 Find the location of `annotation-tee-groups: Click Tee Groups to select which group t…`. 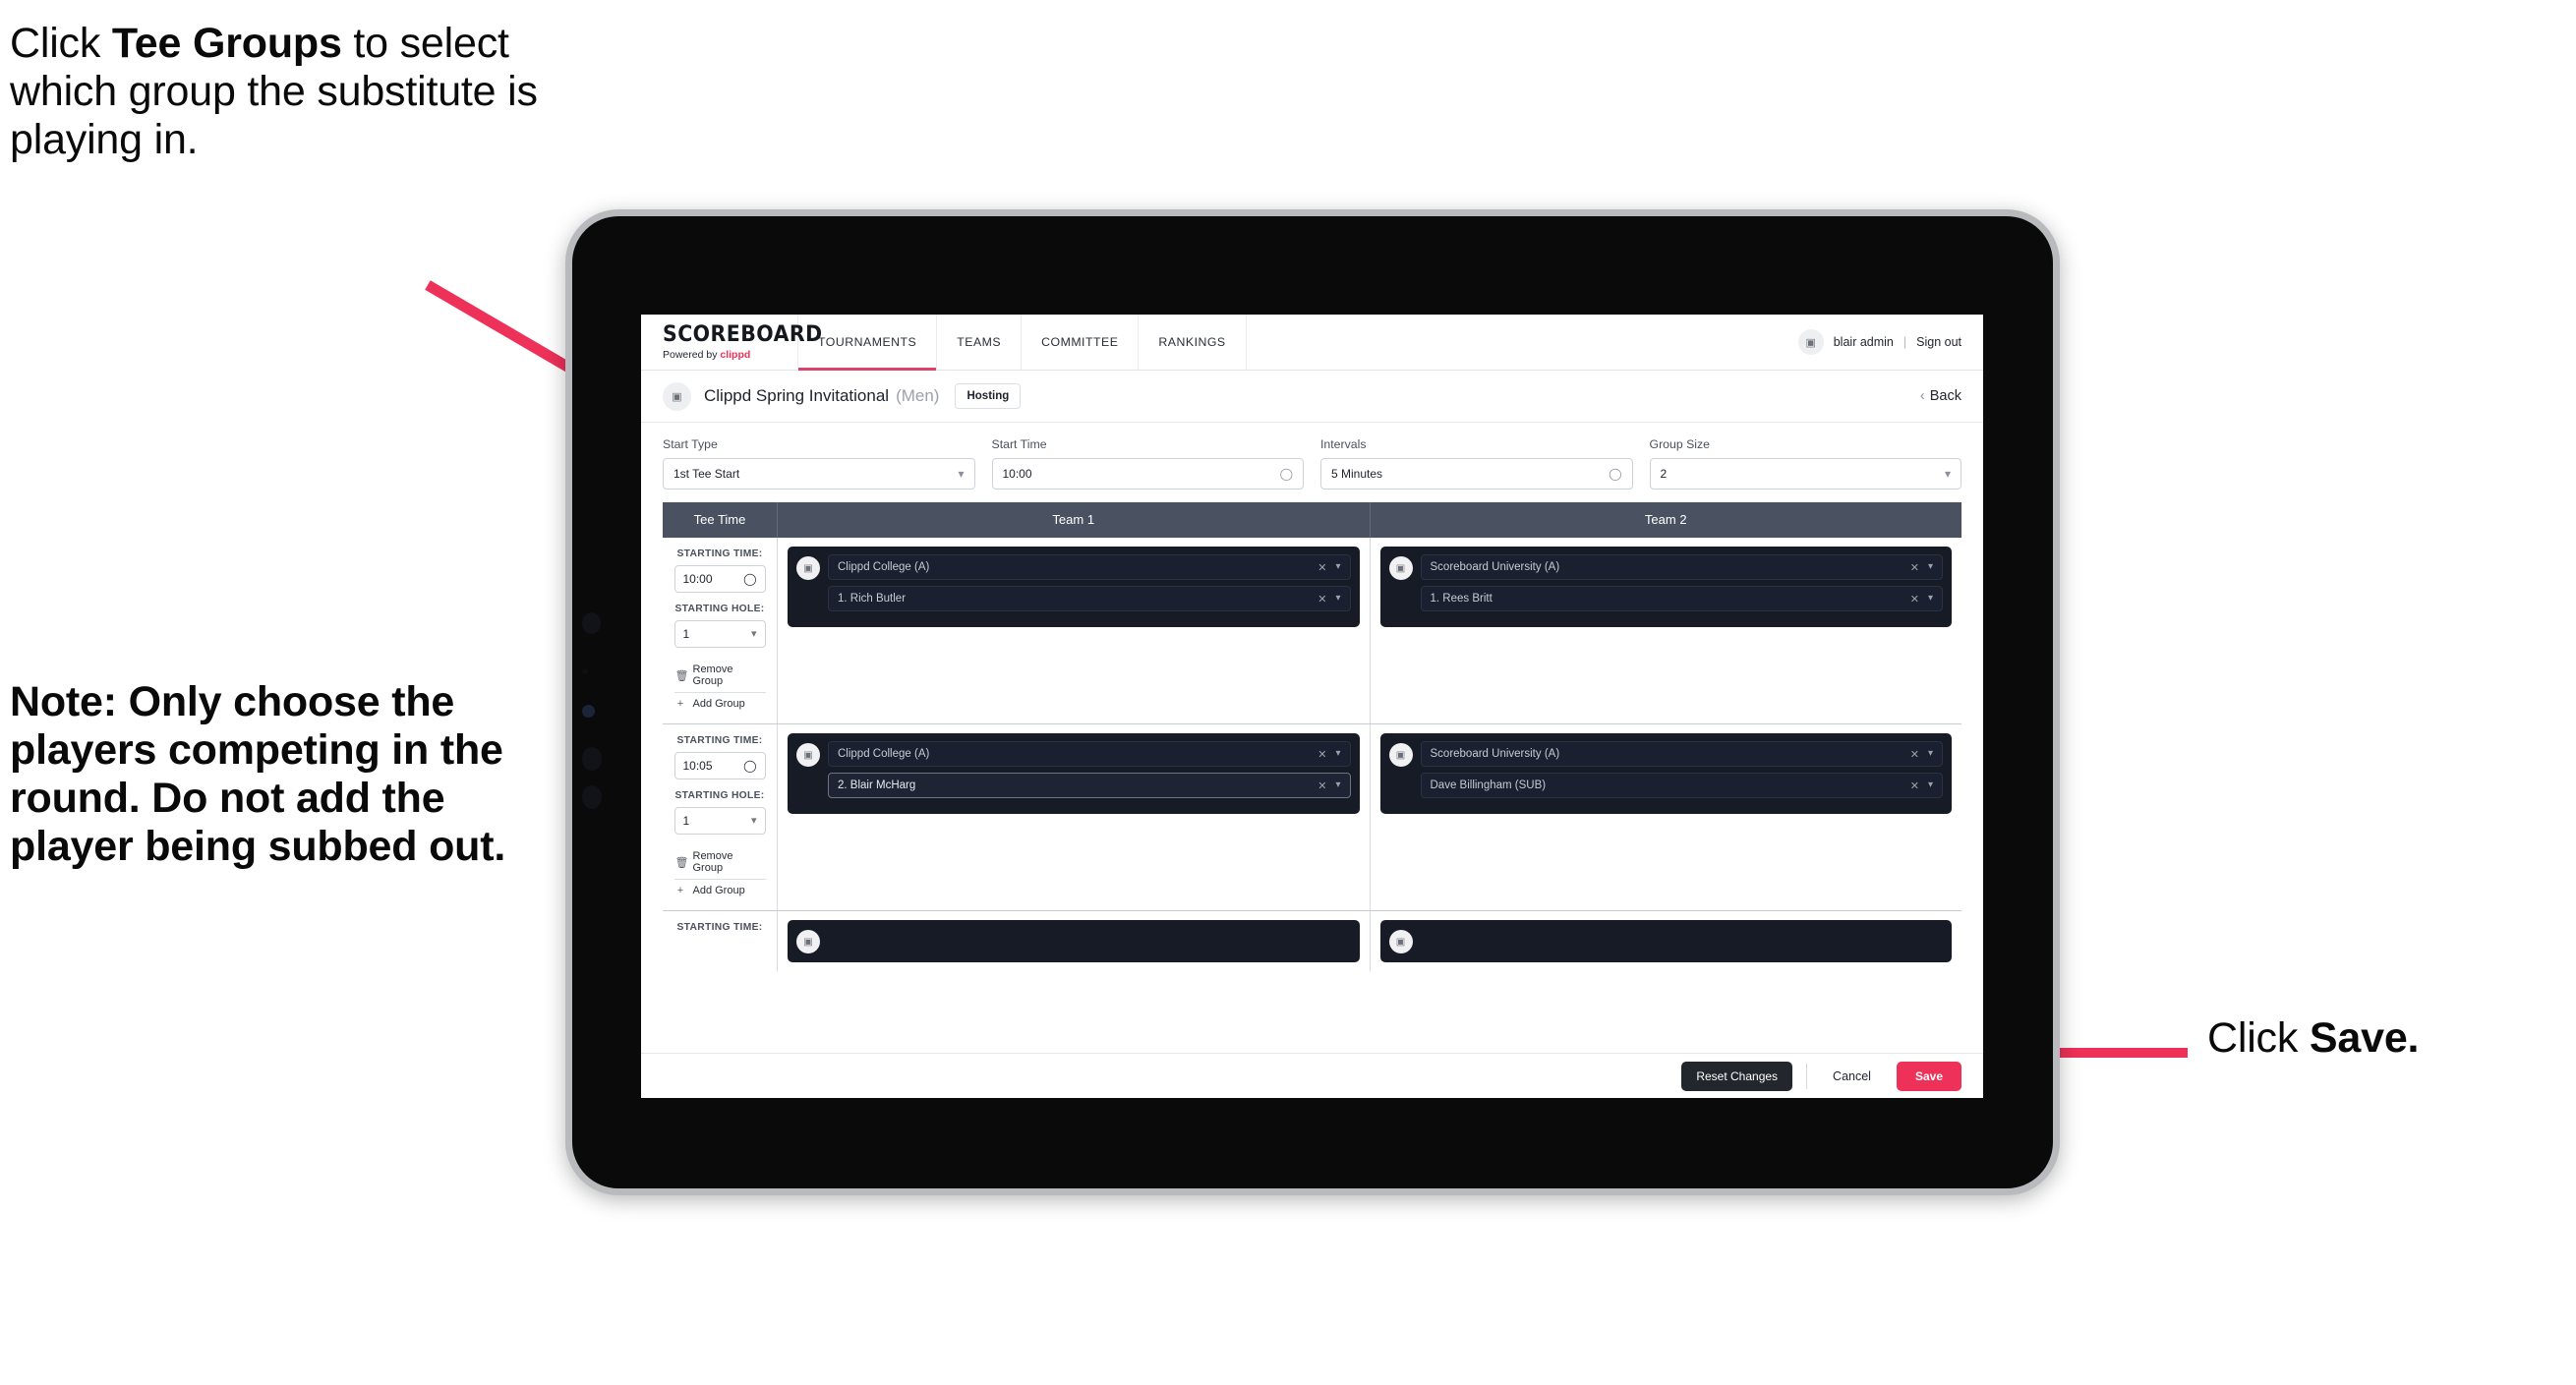

annotation-tee-groups: Click Tee Groups to select which group t… is located at coordinates (295, 92).